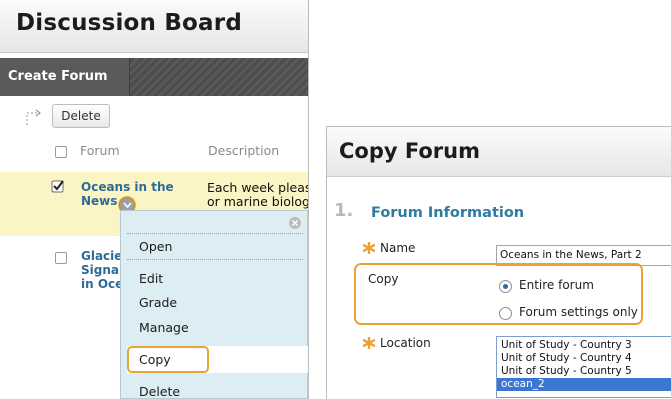  Describe the element at coordinates (102, 270) in the screenshot. I see `forum-link-glacier-line2: Signal` at that location.